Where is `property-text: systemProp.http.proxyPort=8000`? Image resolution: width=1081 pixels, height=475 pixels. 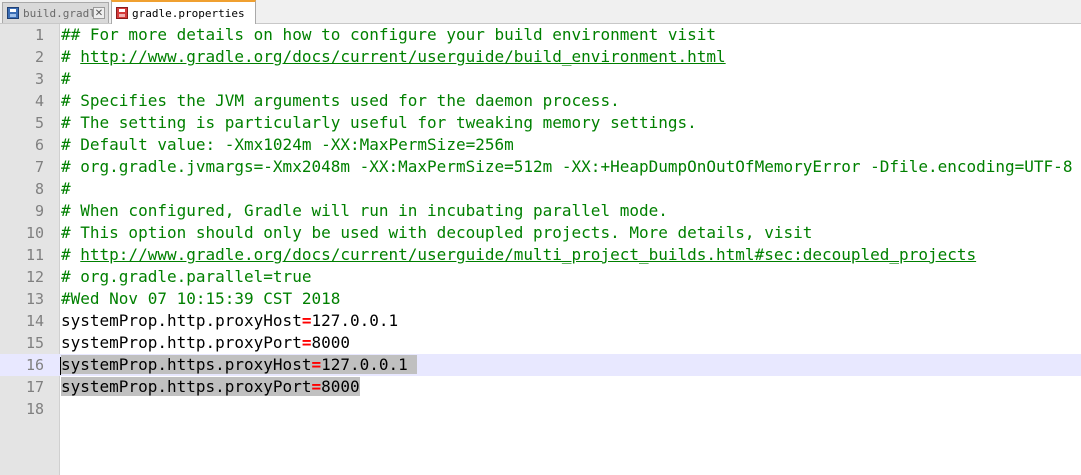
property-text: systemProp.http.proxyPort=8000 is located at coordinates (205, 342).